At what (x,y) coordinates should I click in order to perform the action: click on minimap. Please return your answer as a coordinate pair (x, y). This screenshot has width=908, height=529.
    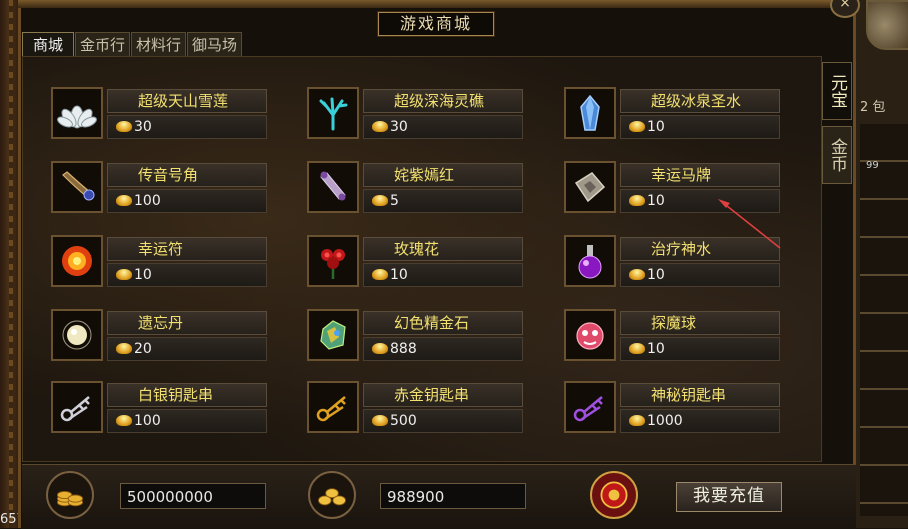
    Looking at the image, I should click on (887, 25).